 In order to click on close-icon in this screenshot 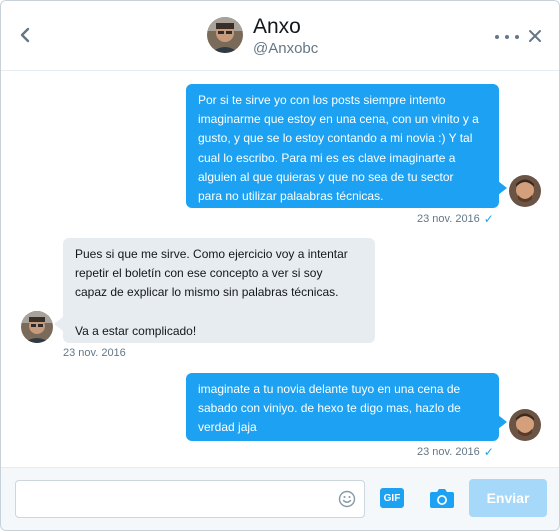, I will do `click(535, 36)`.